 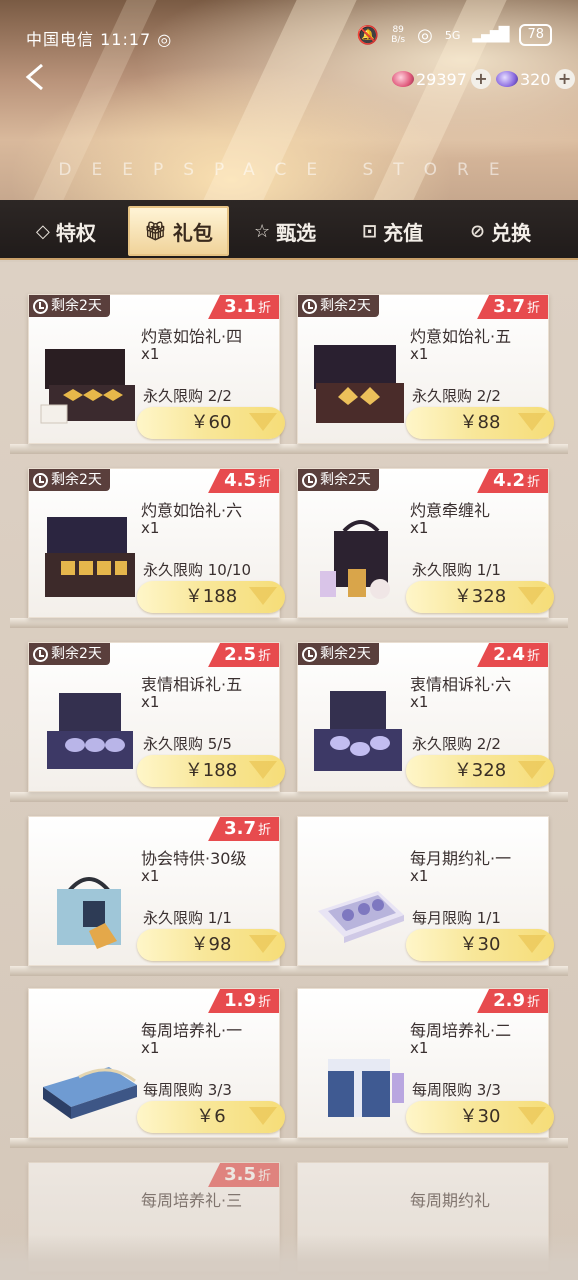 What do you see at coordinates (211, 1117) in the screenshot?
I see `price-button: ￥6` at bounding box center [211, 1117].